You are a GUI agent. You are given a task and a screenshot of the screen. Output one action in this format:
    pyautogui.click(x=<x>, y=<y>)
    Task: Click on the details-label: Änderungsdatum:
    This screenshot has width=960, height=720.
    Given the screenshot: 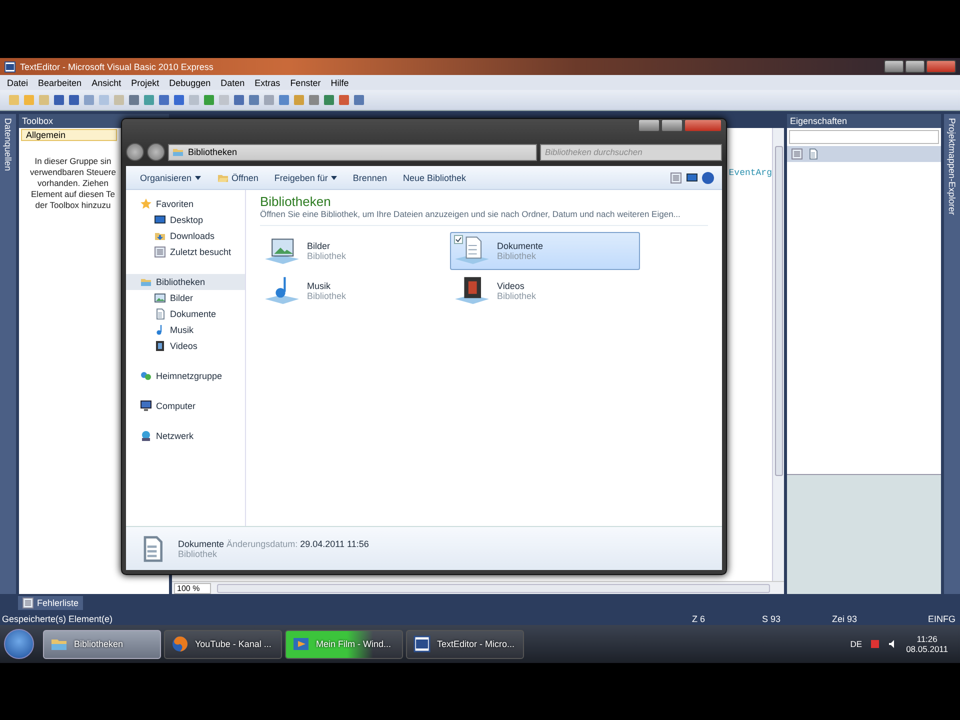 What is the action you would take?
    pyautogui.click(x=262, y=543)
    